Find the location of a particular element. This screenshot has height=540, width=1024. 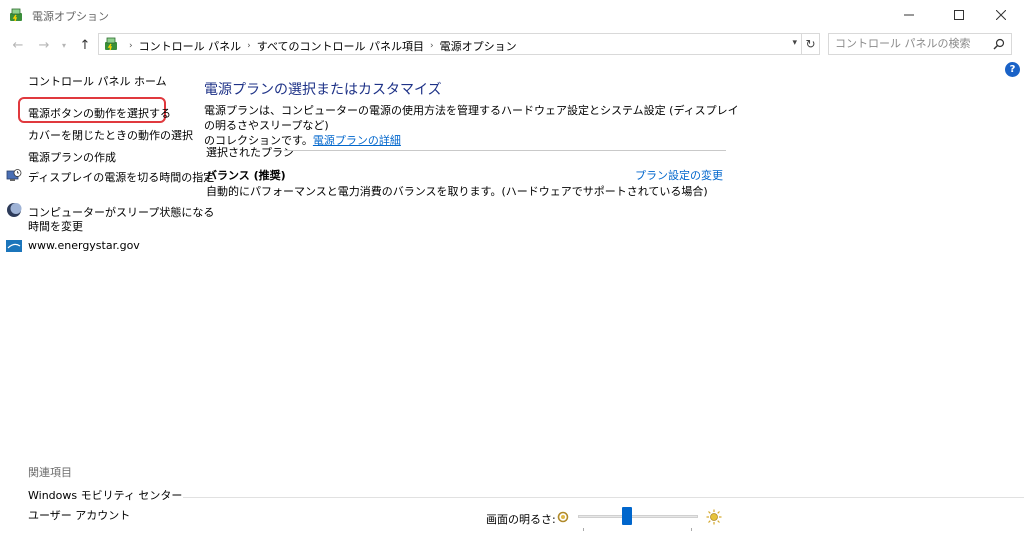

sidebar-item-energystar: www.energystar.gov is located at coordinates (84, 245).